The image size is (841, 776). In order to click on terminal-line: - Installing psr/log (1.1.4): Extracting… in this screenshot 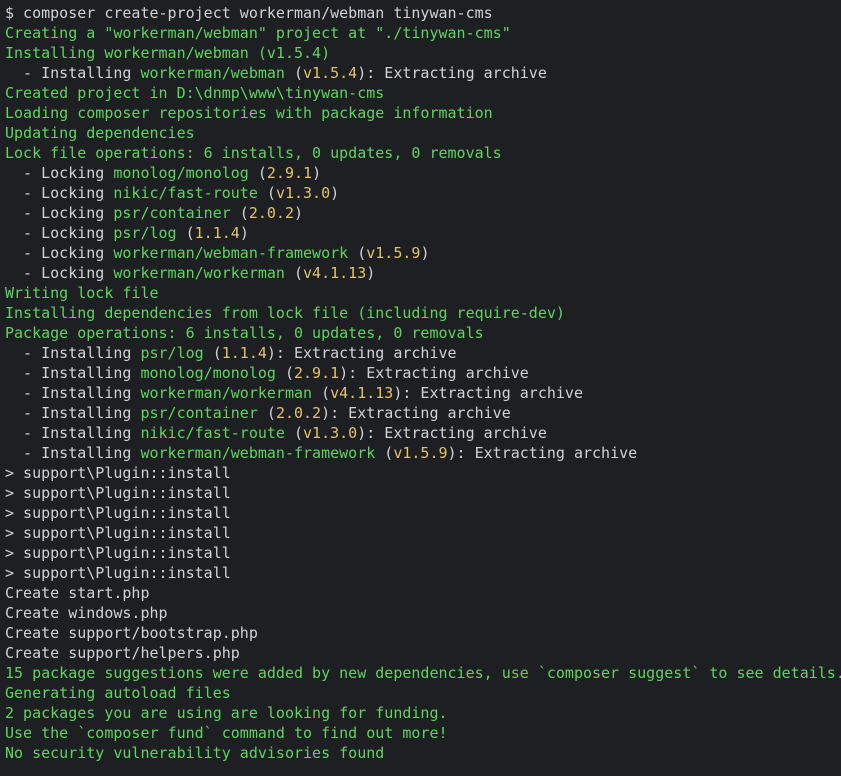, I will do `click(423, 353)`.